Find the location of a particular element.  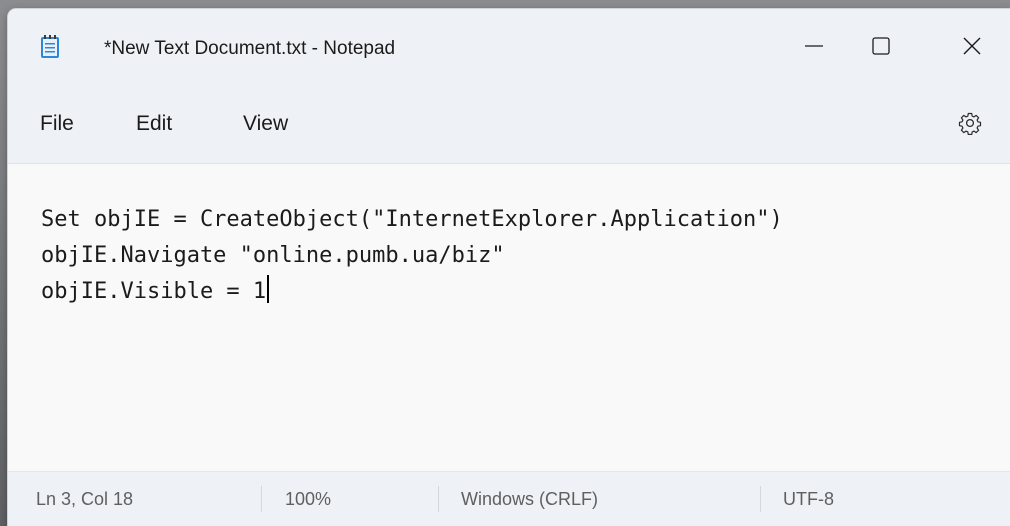

menu-file: File is located at coordinates (57, 124).